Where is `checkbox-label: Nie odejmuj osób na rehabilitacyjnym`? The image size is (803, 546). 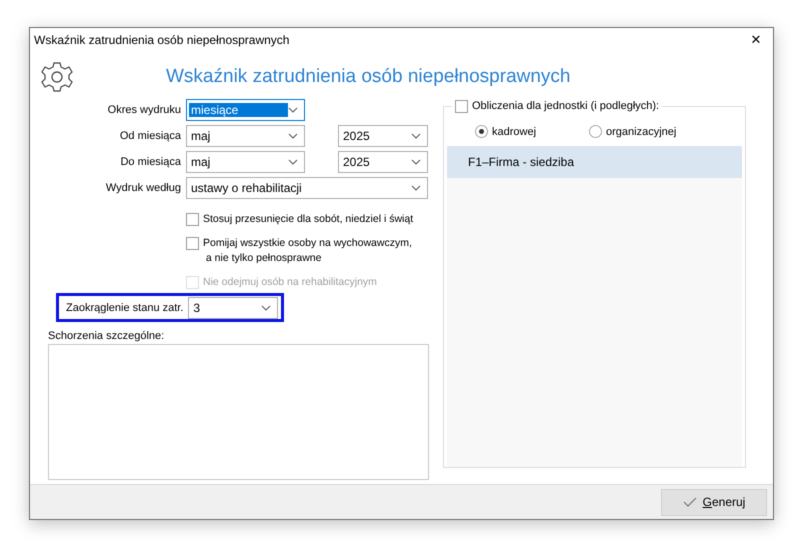 checkbox-label: Nie odejmuj osób na rehabilitacyjnym is located at coordinates (290, 282).